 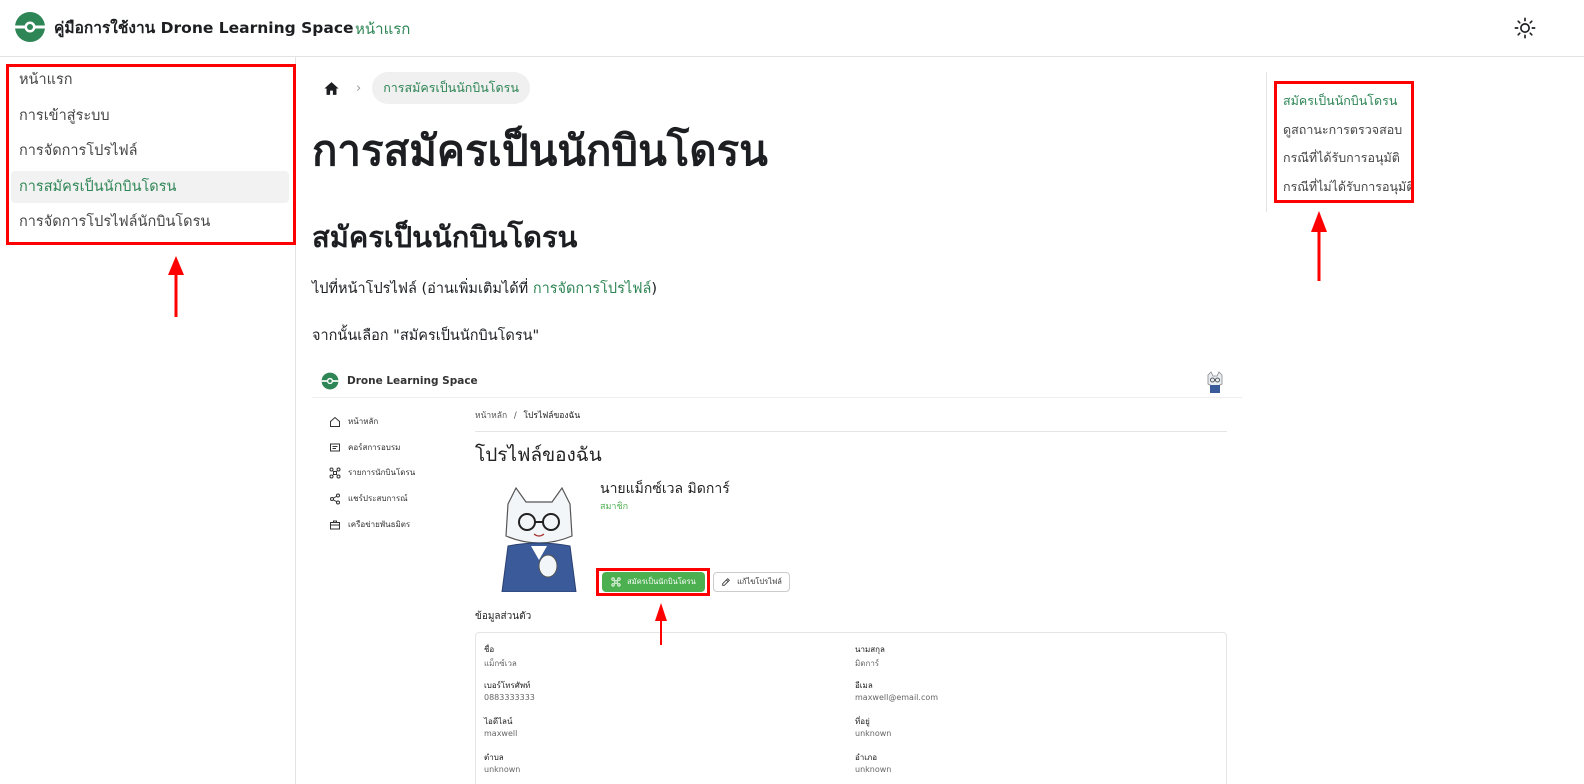 I want to click on shot-menu-label: รายการนักบินโดรน, so click(x=382, y=472).